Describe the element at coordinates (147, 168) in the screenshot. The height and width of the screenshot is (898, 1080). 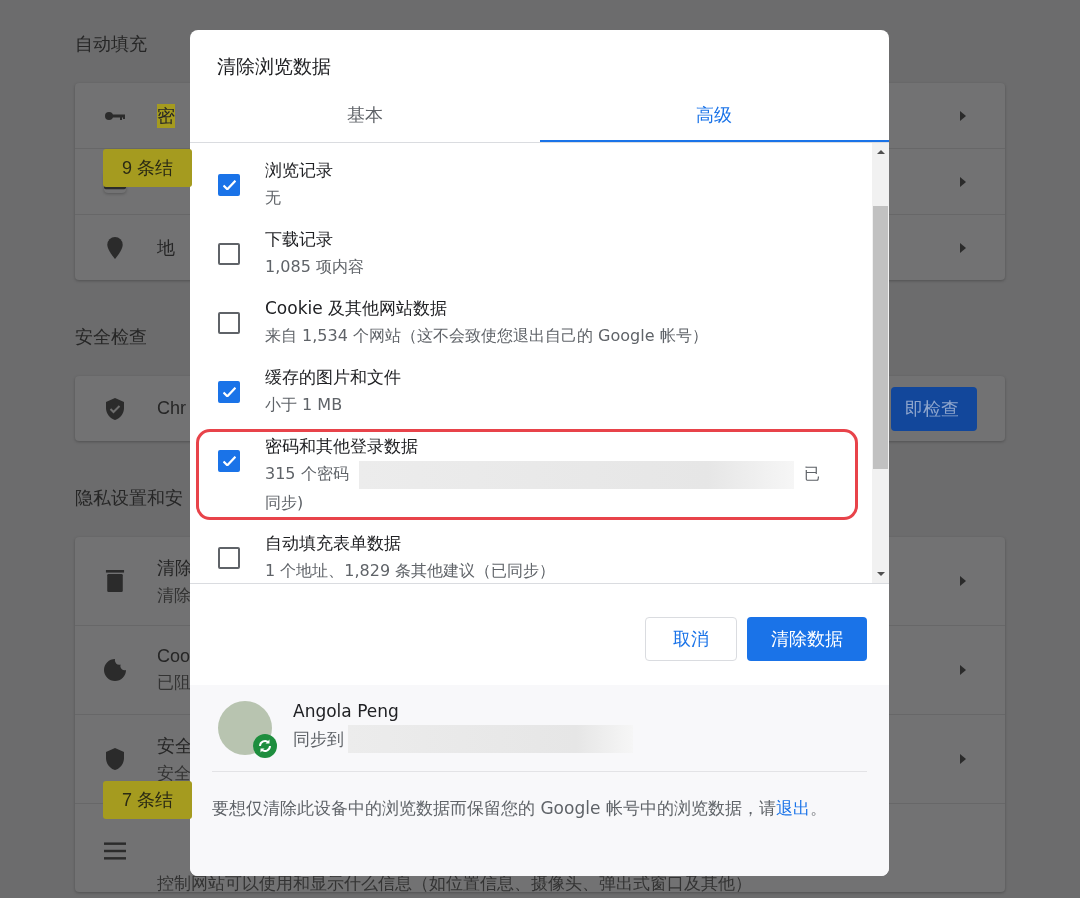
I see `result-count-tooltip: 9 条结` at that location.